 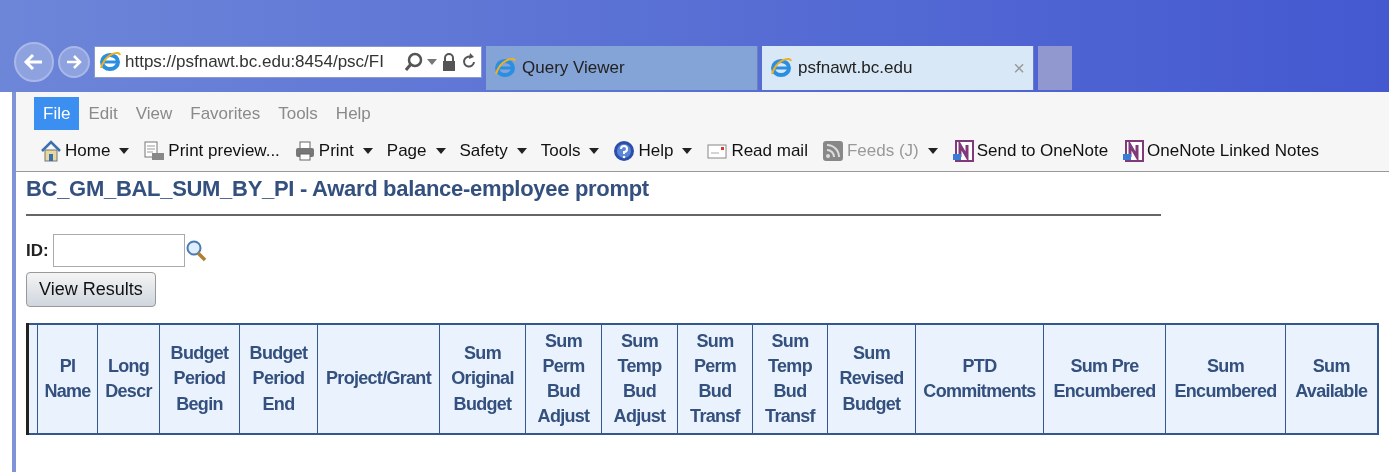 What do you see at coordinates (482, 379) in the screenshot?
I see `column-header: Sum Original Budget` at bounding box center [482, 379].